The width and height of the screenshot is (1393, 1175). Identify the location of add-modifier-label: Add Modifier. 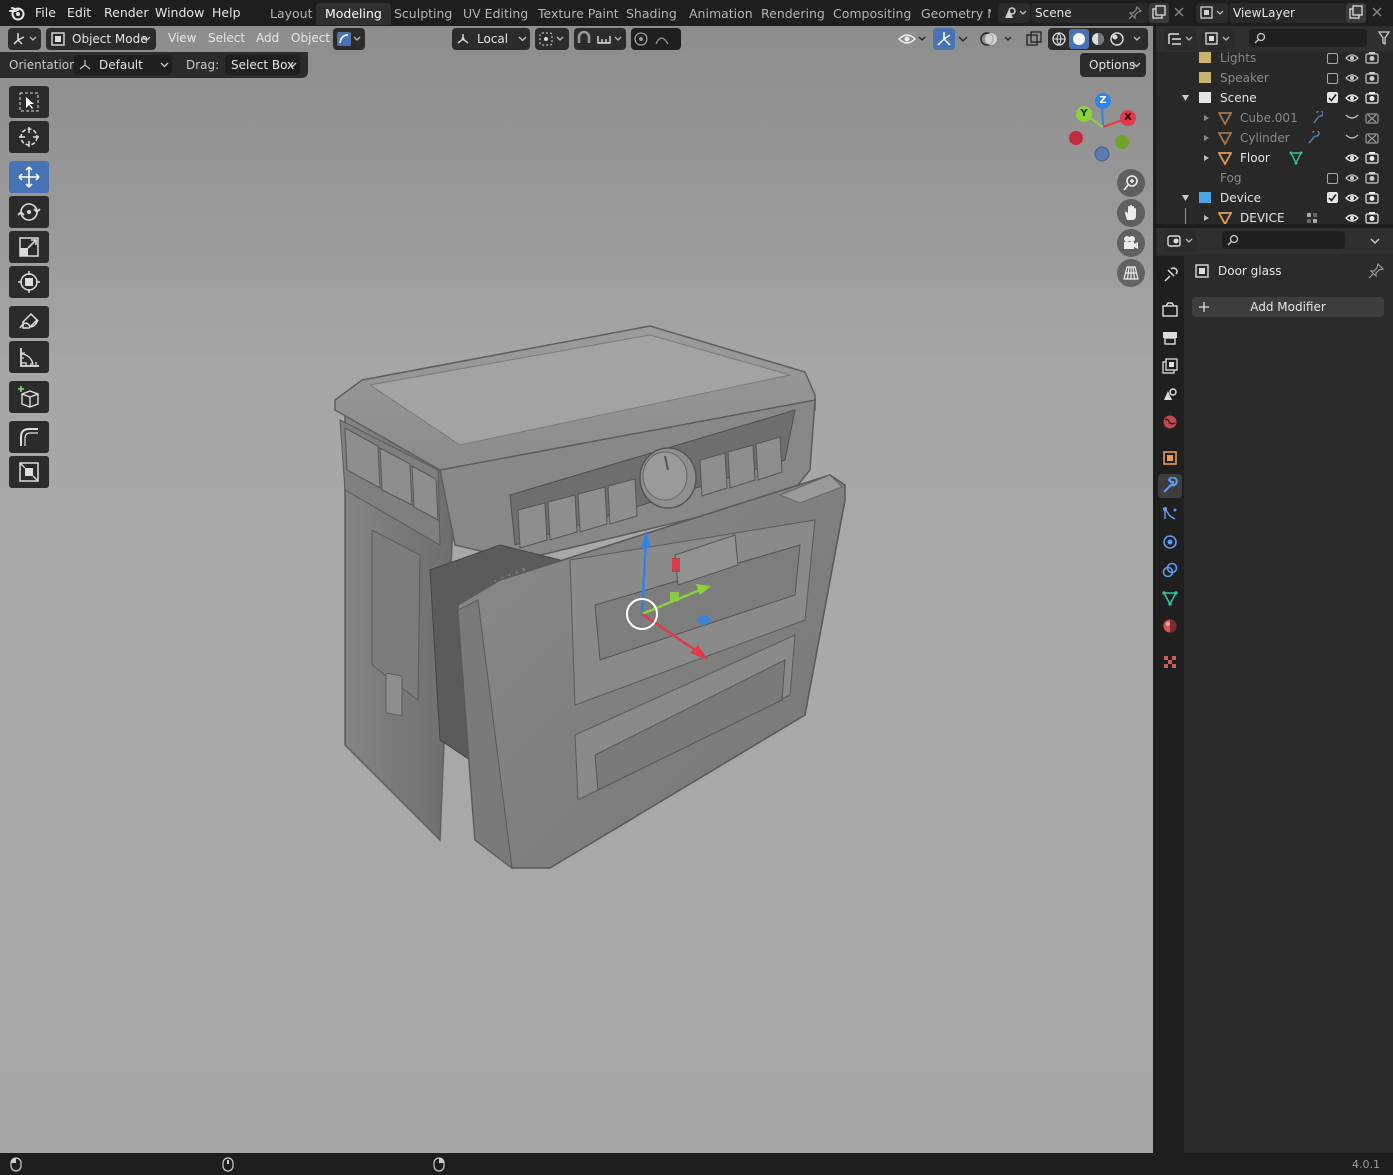
(1288, 307).